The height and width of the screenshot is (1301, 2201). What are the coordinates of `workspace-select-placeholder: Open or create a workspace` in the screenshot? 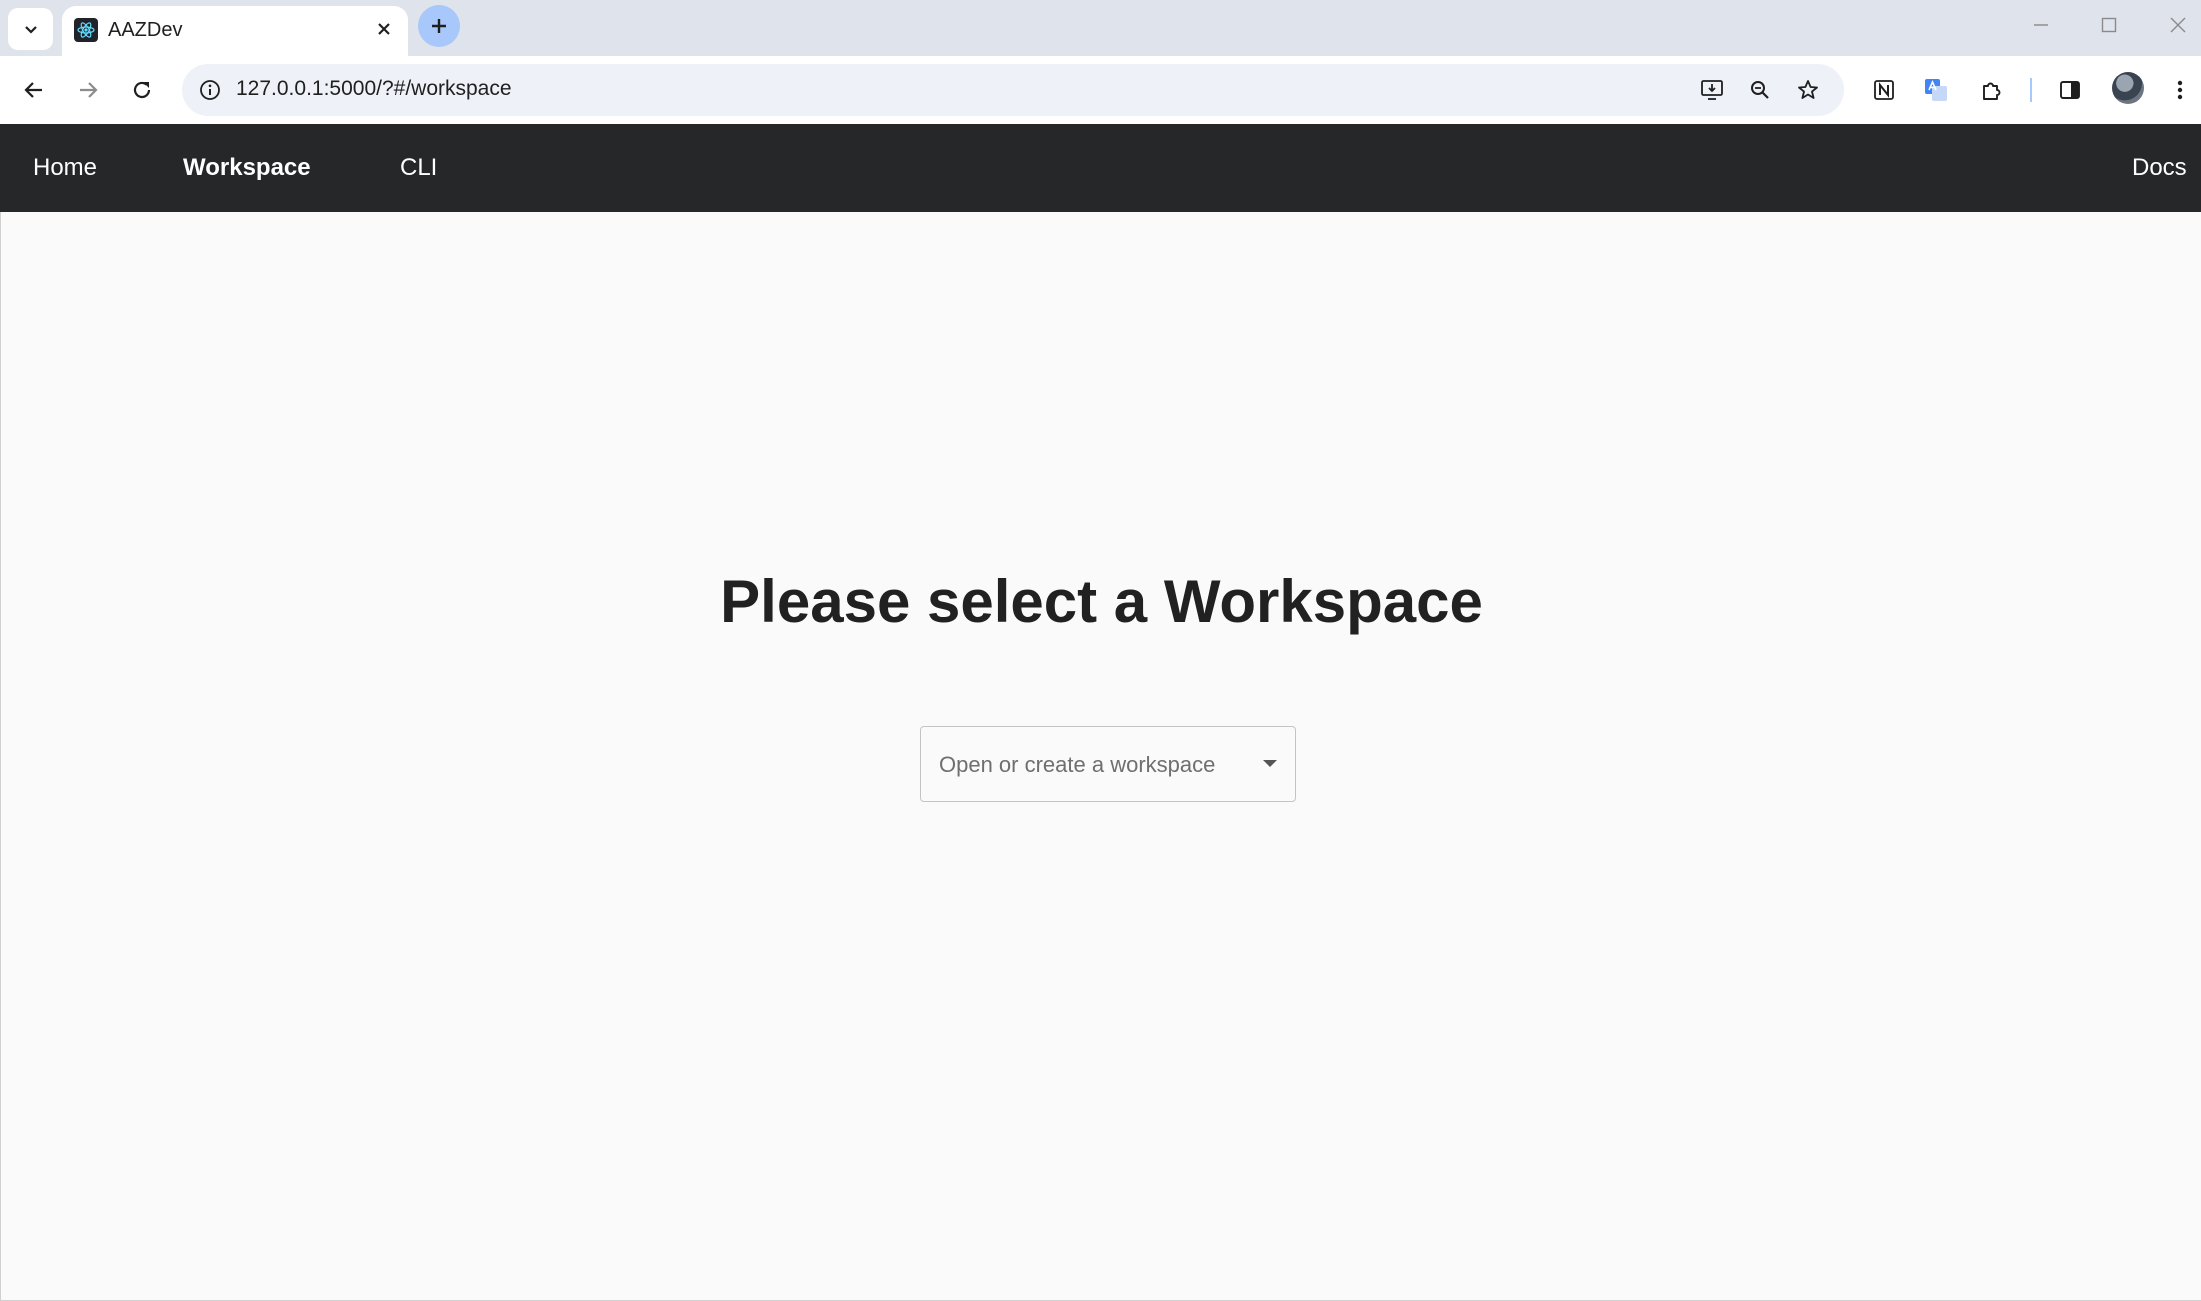 It's located at (1077, 764).